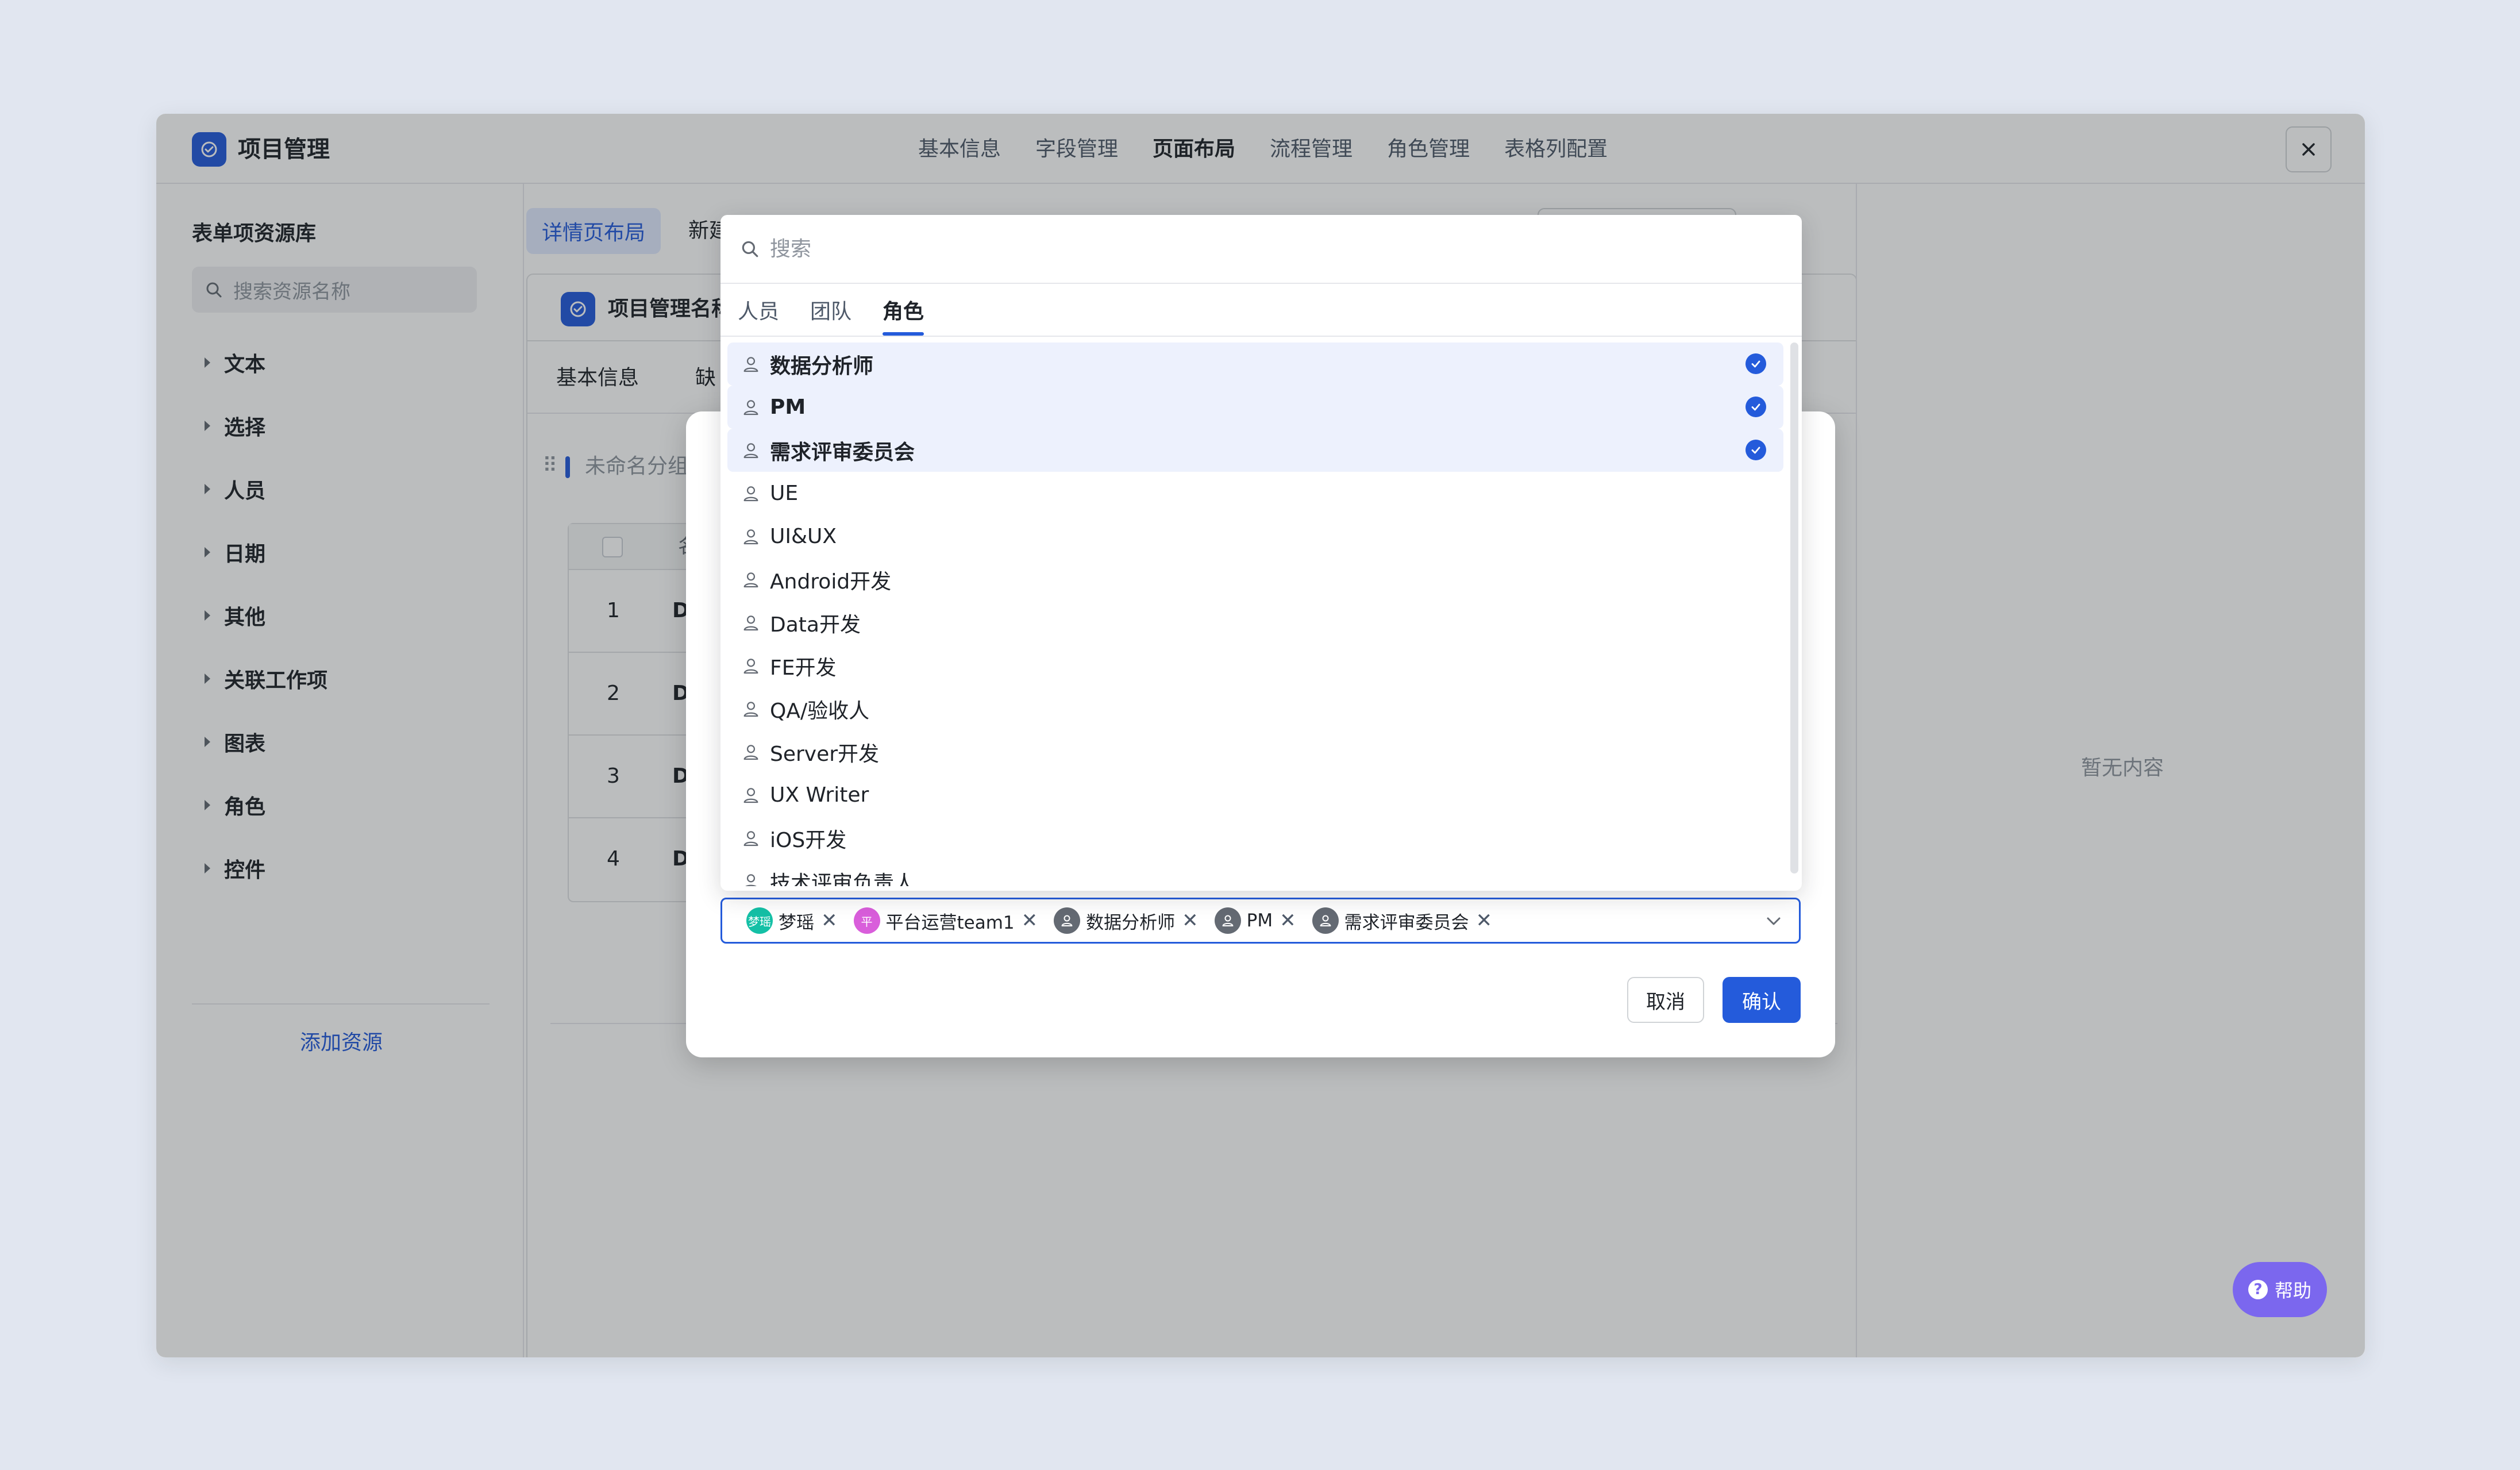  I want to click on role-option-label: QA/验收人, so click(820, 711).